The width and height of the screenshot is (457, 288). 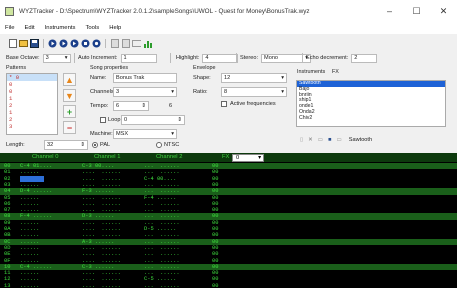 I want to click on open-instrument-icon: ▭, so click(x=338, y=140).